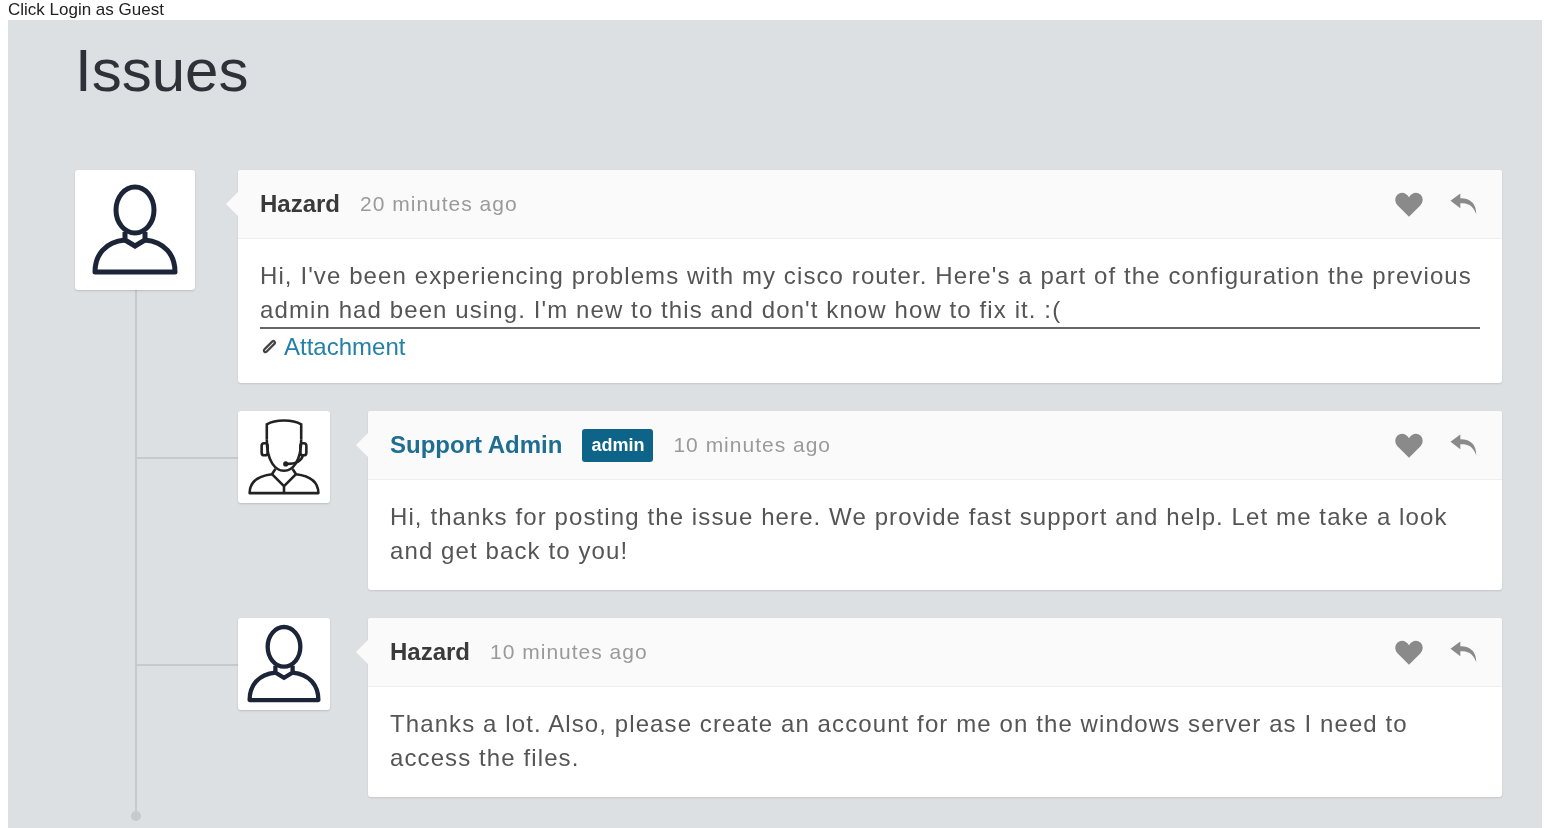 The image size is (1544, 828). What do you see at coordinates (870, 294) in the screenshot?
I see `comment-text: Hi, I've been experiencing problems with my cisco router. Here's a part of the configuration the previous admin had been using. I'm new to this and don't know how to fix it. :(` at bounding box center [870, 294].